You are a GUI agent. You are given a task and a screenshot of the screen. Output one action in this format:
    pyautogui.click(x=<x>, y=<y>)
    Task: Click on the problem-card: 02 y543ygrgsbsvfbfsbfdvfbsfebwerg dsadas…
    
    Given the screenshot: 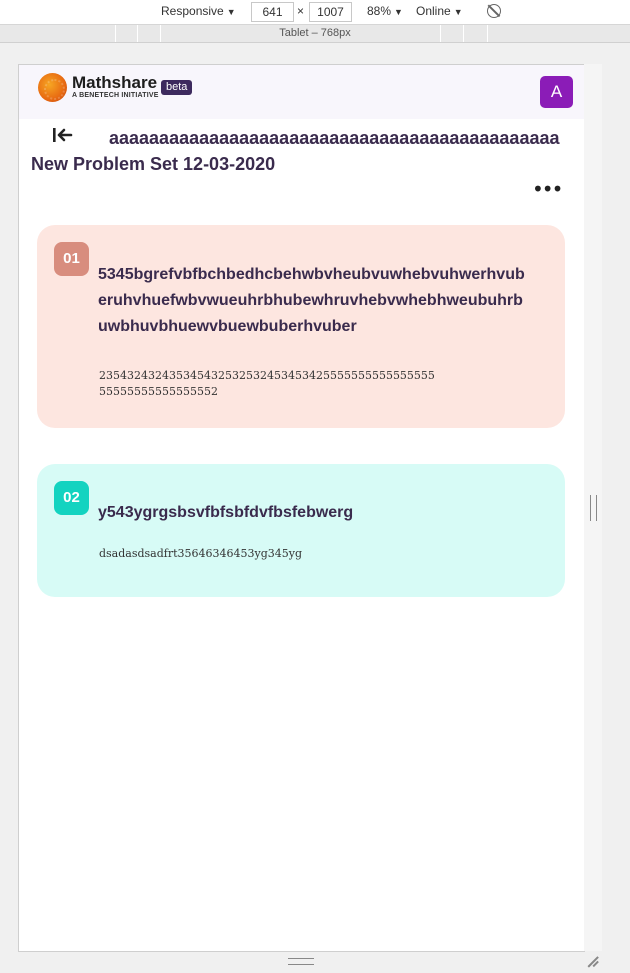 What is the action you would take?
    pyautogui.click(x=301, y=530)
    